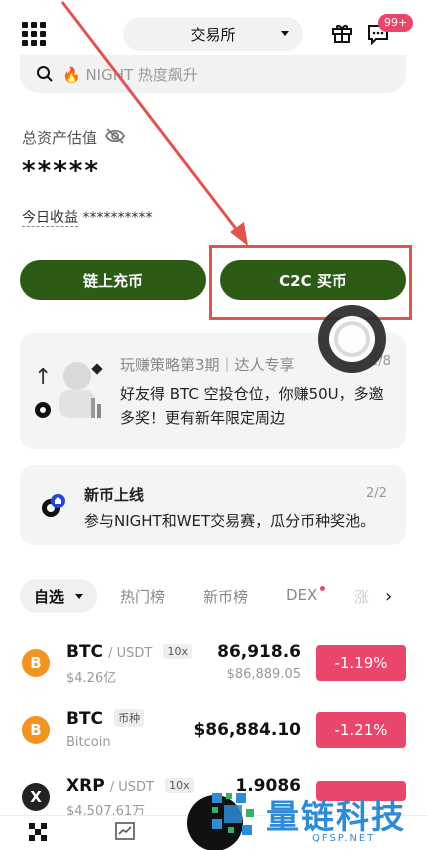  What do you see at coordinates (376, 493) in the screenshot?
I see `new-listing-pagination: 2/2` at bounding box center [376, 493].